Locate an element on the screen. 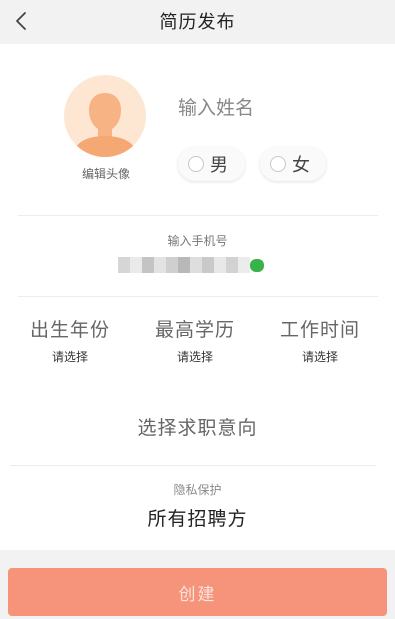 The width and height of the screenshot is (395, 619). work-time-selector: 工作时间 请选择 is located at coordinates (320, 340).